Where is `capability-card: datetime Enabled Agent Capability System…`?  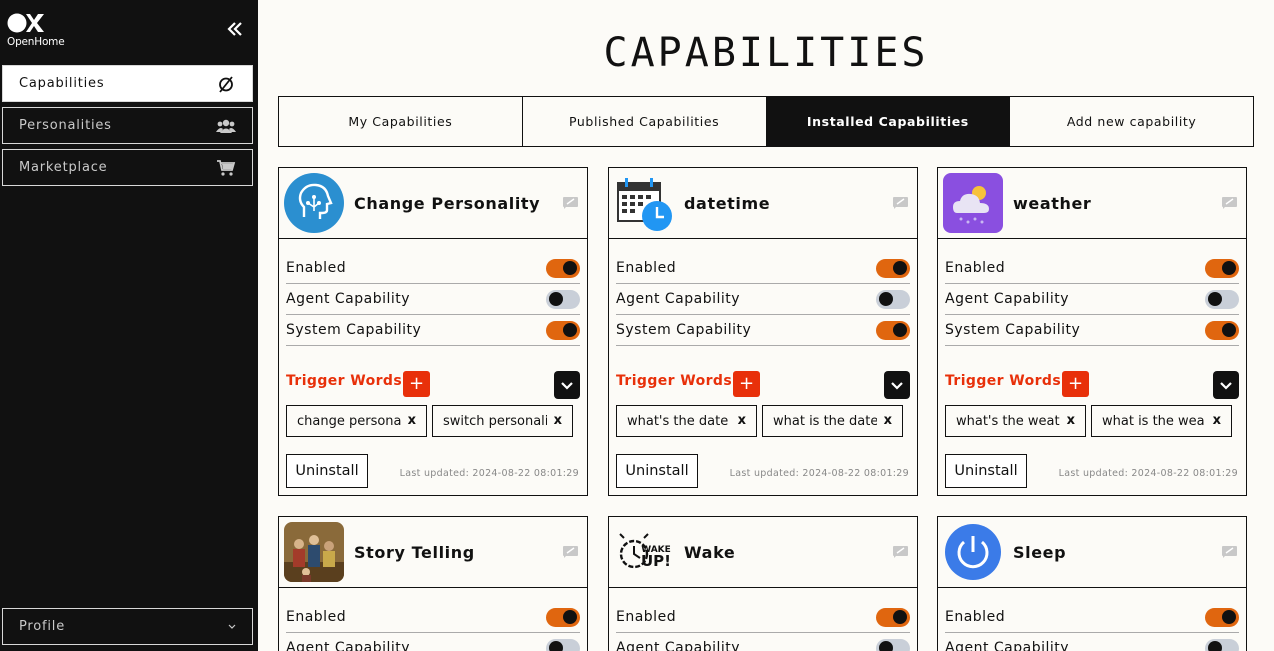
capability-card: datetime Enabled Agent Capability System… is located at coordinates (763, 331).